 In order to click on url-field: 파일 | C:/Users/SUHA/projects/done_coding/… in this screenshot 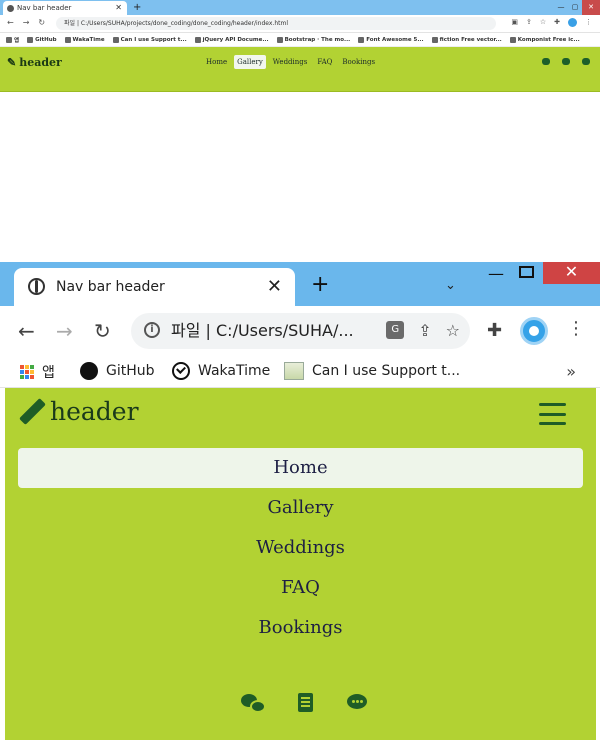, I will do `click(276, 23)`.